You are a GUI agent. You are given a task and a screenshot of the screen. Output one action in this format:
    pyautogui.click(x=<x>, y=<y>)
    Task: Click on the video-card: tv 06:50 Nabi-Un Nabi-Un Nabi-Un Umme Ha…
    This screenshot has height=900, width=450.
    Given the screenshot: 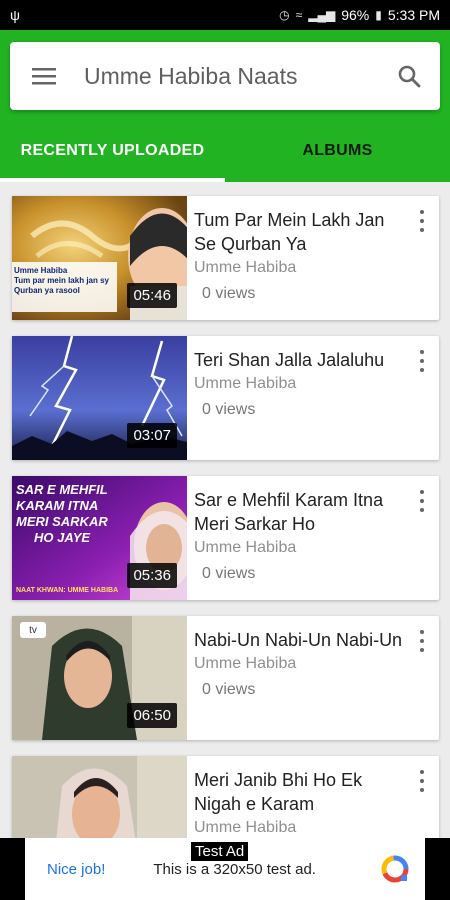 What is the action you would take?
    pyautogui.click(x=225, y=678)
    